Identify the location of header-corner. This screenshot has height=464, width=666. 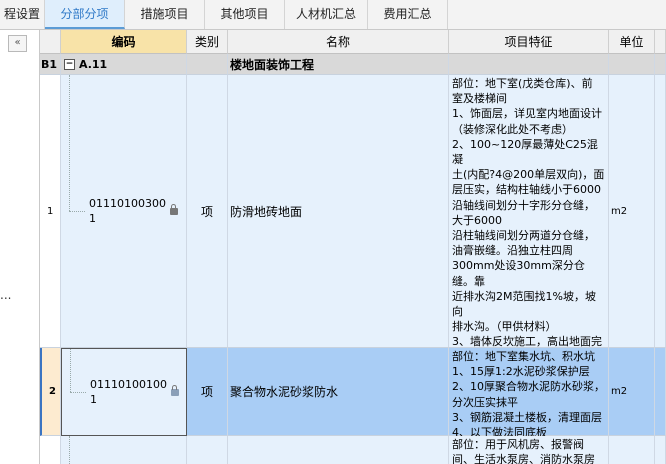
(50, 42).